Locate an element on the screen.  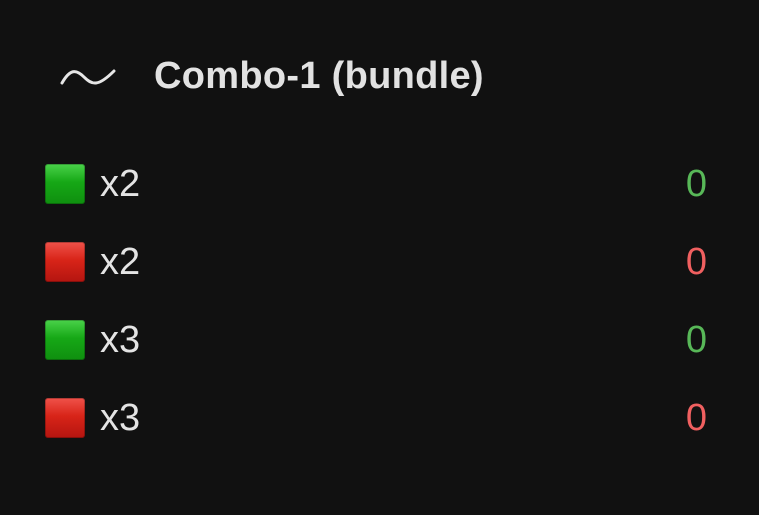
panel-title: Combo-1 (bundle) is located at coordinates (319, 75).